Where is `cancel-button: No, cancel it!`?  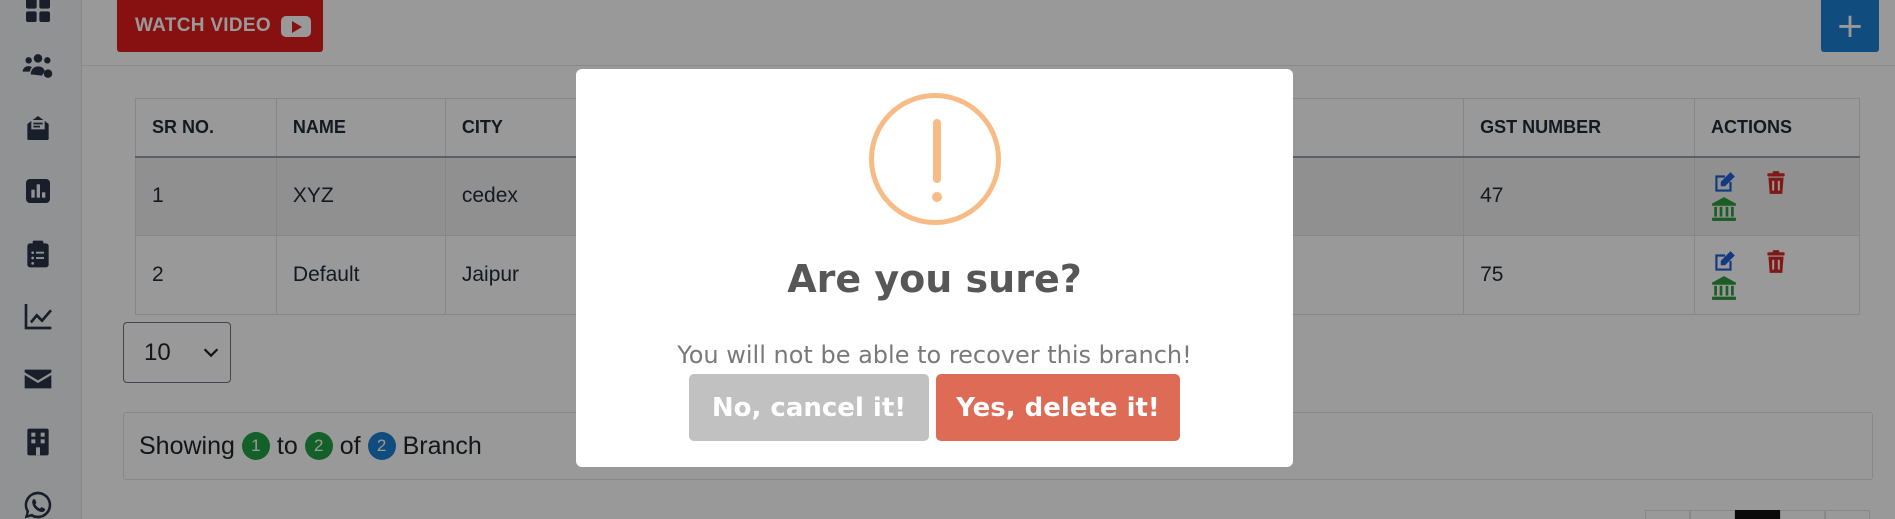 cancel-button: No, cancel it! is located at coordinates (809, 407).